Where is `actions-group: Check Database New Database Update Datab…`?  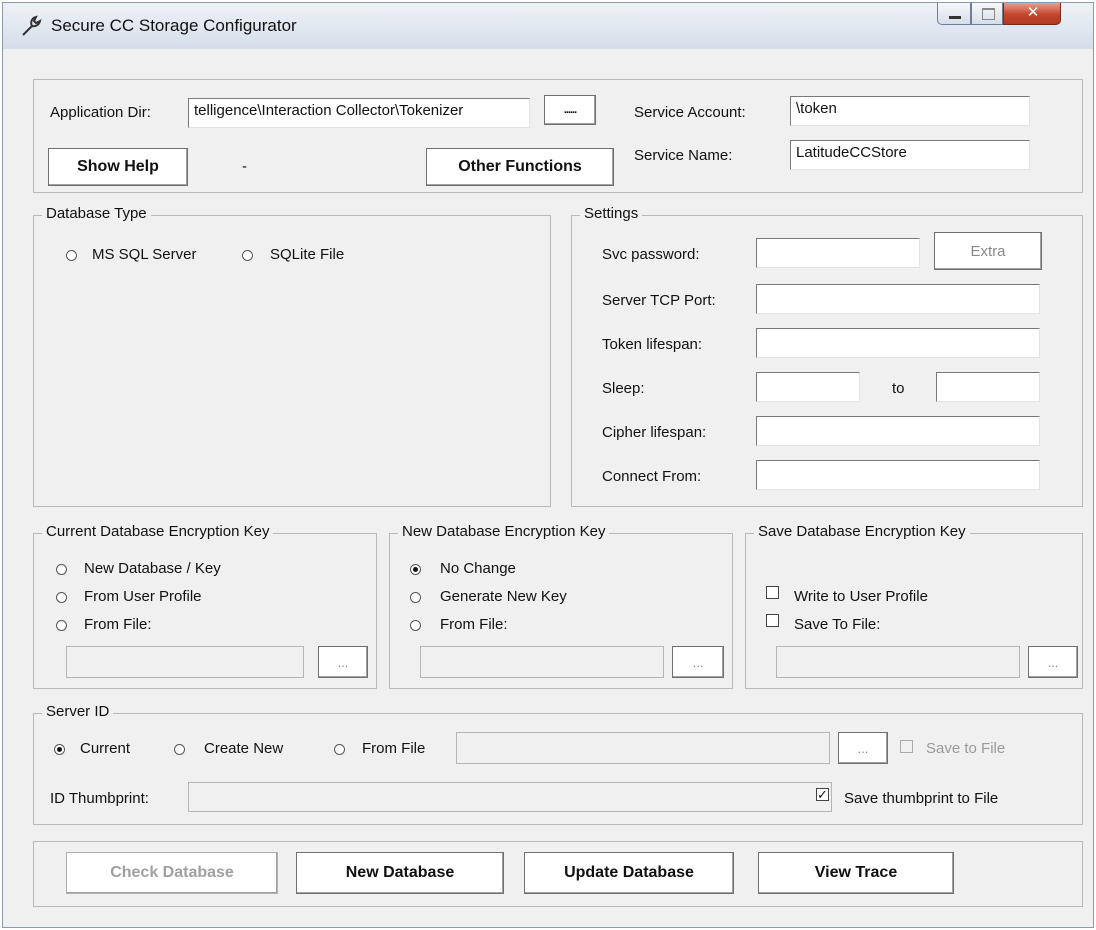
actions-group: Check Database New Database Update Datab… is located at coordinates (558, 874).